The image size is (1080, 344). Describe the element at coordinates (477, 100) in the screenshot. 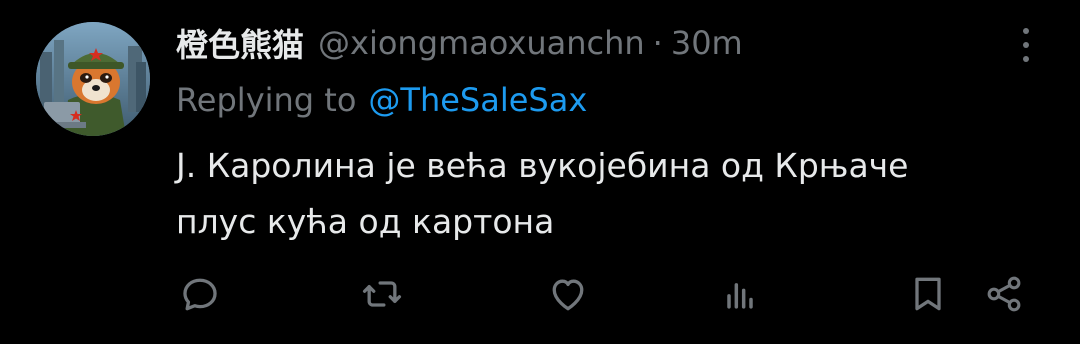

I see `replying-to-link: @TheSaleSax` at that location.